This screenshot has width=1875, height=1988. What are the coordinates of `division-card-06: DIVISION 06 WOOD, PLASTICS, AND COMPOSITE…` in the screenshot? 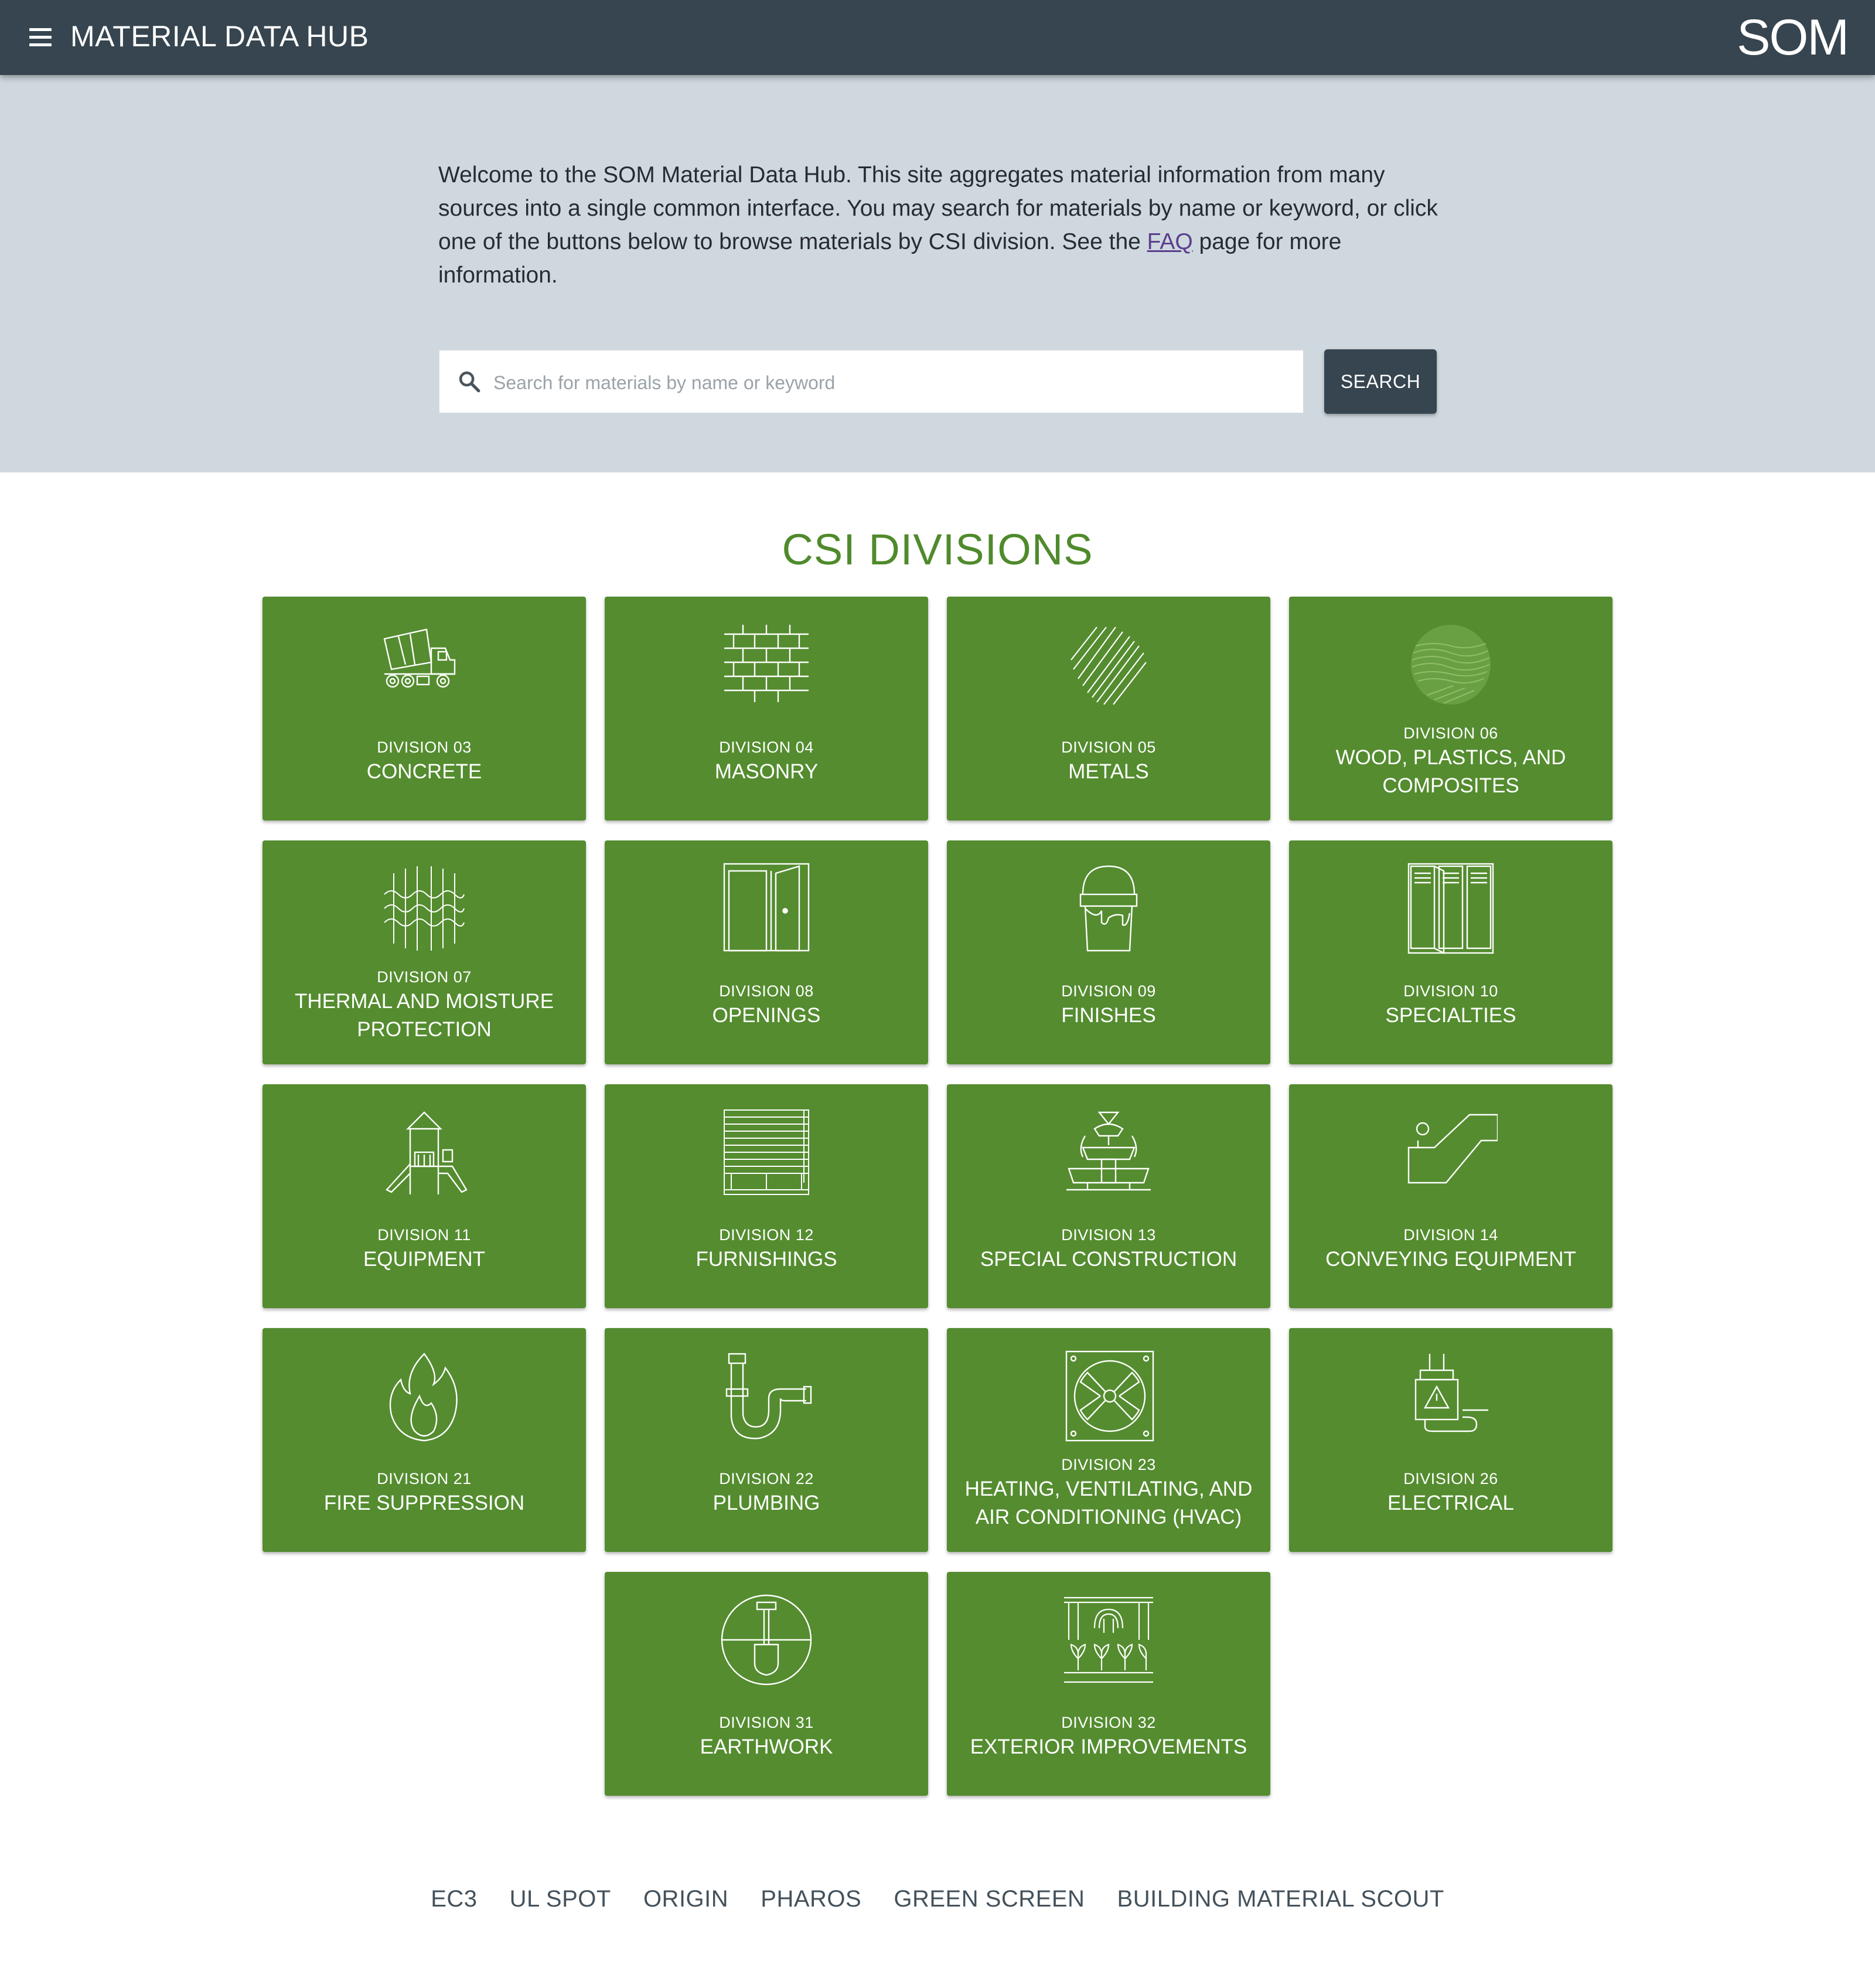 It's located at (1450, 709).